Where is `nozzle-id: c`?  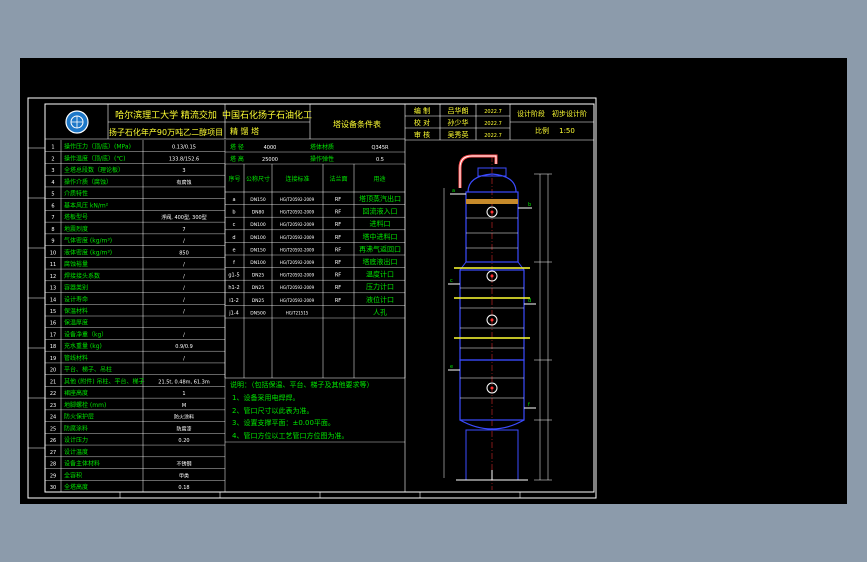
nozzle-id: c is located at coordinates (234, 225).